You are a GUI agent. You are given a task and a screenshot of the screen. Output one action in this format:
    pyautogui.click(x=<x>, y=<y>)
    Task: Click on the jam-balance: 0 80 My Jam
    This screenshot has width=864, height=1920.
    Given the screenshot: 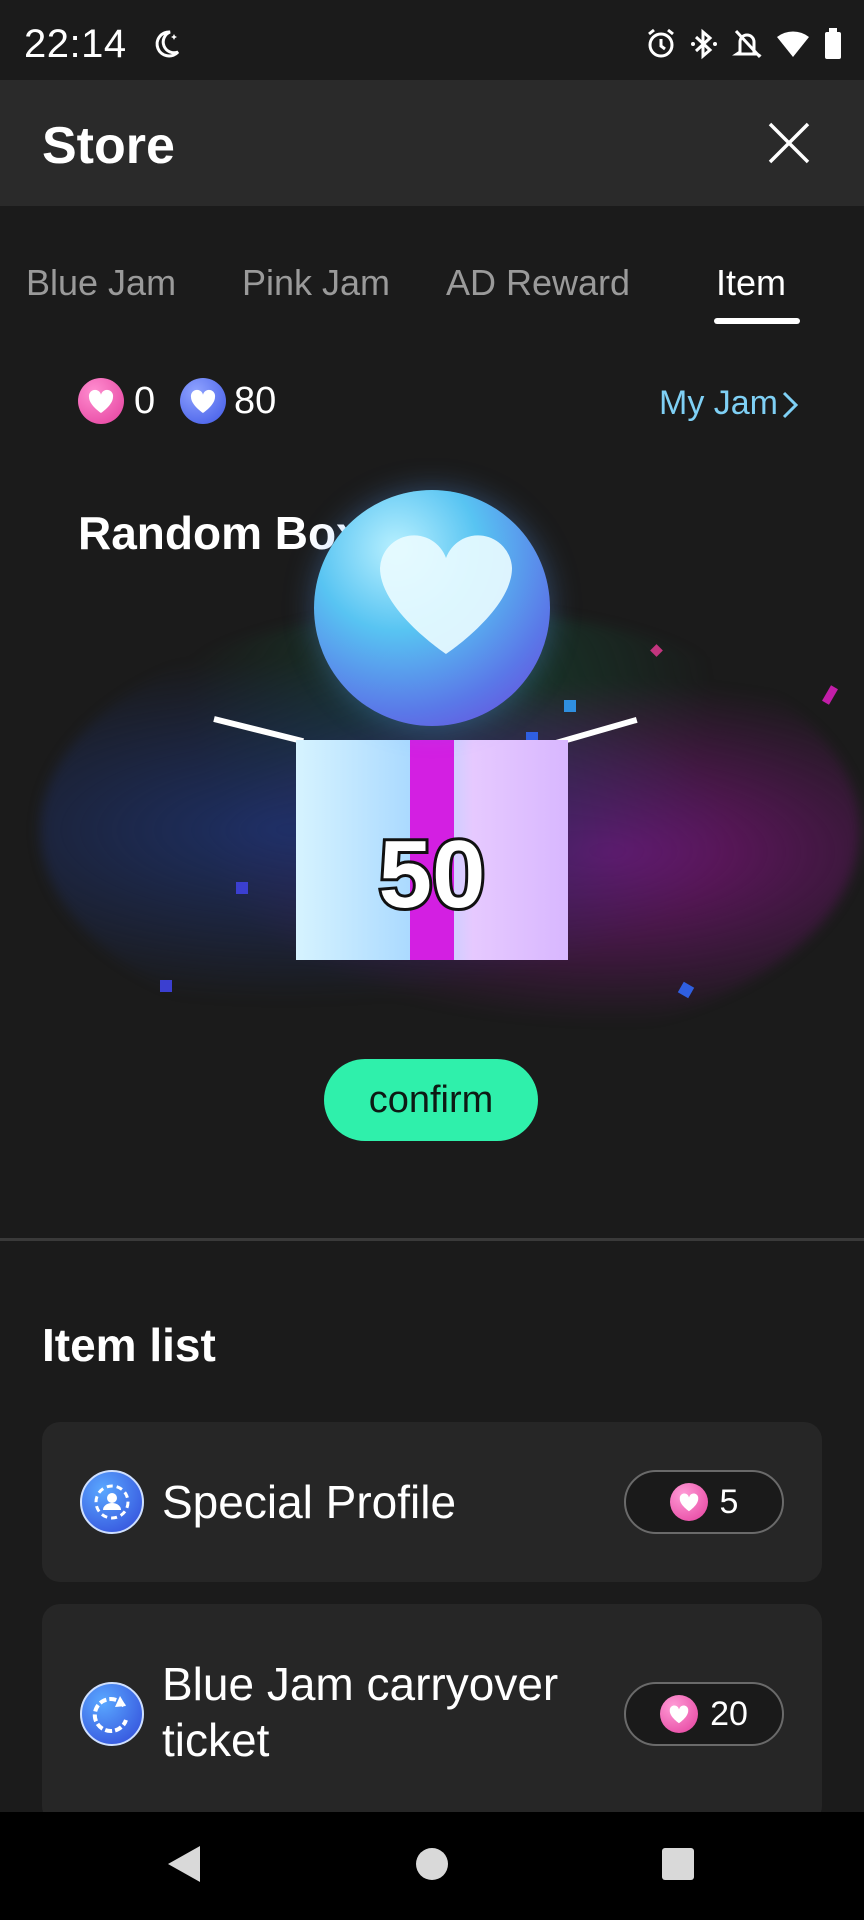 What is the action you would take?
    pyautogui.click(x=432, y=402)
    